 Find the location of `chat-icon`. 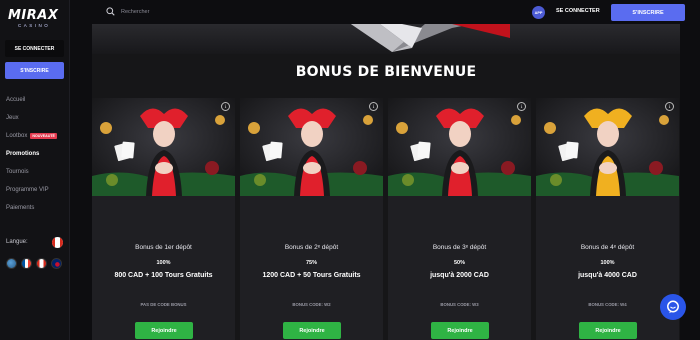

chat-icon is located at coordinates (673, 307).